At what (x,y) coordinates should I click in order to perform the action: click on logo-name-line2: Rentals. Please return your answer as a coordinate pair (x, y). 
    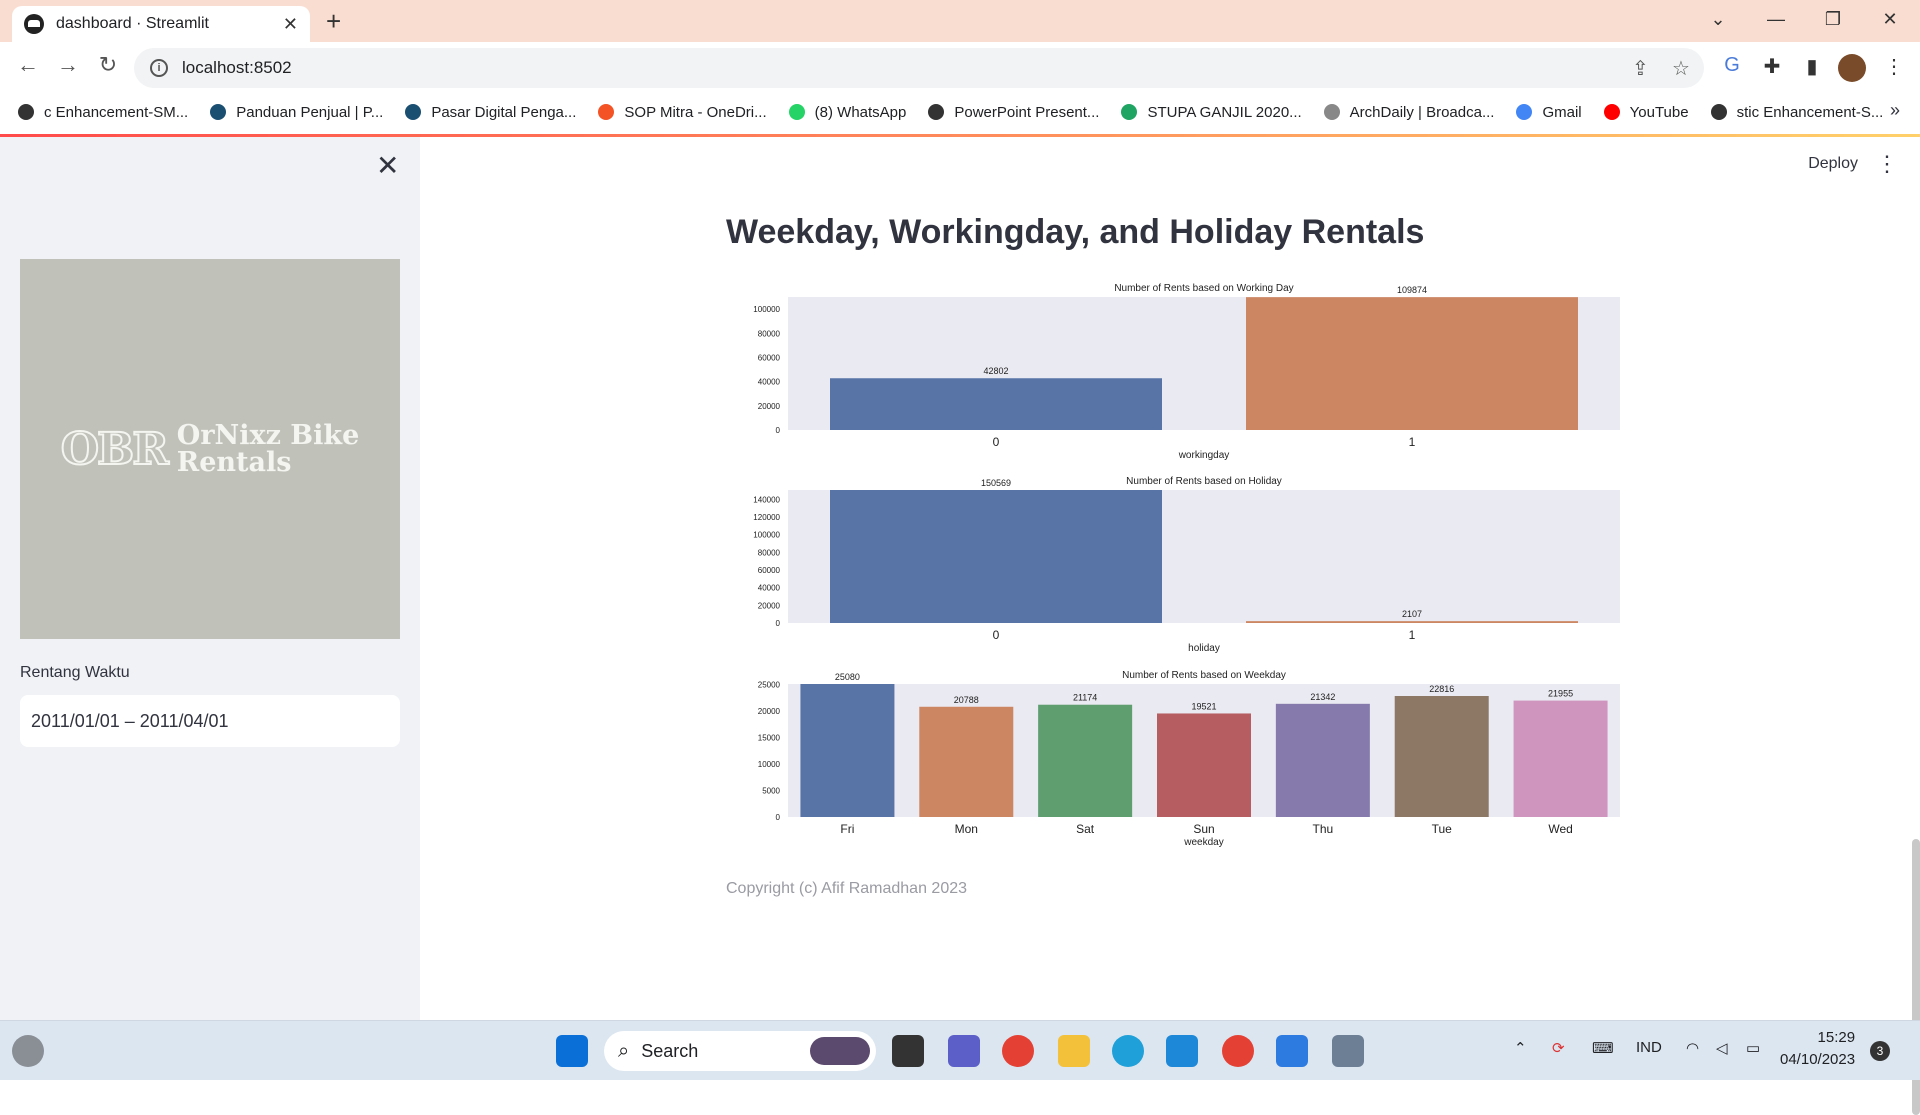
    Looking at the image, I should click on (234, 462).